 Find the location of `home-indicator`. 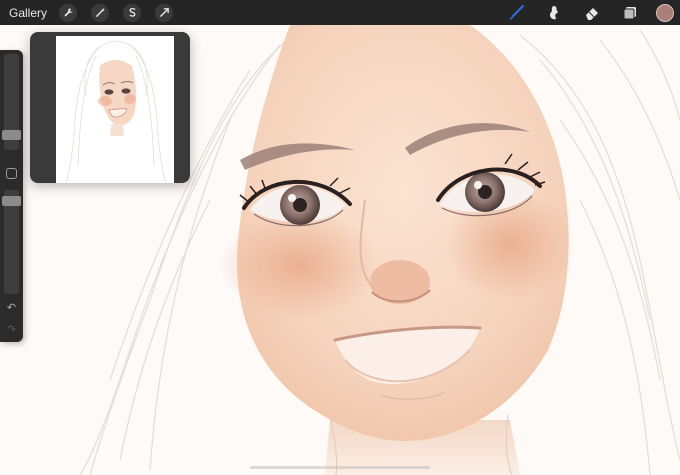

home-indicator is located at coordinates (340, 467).